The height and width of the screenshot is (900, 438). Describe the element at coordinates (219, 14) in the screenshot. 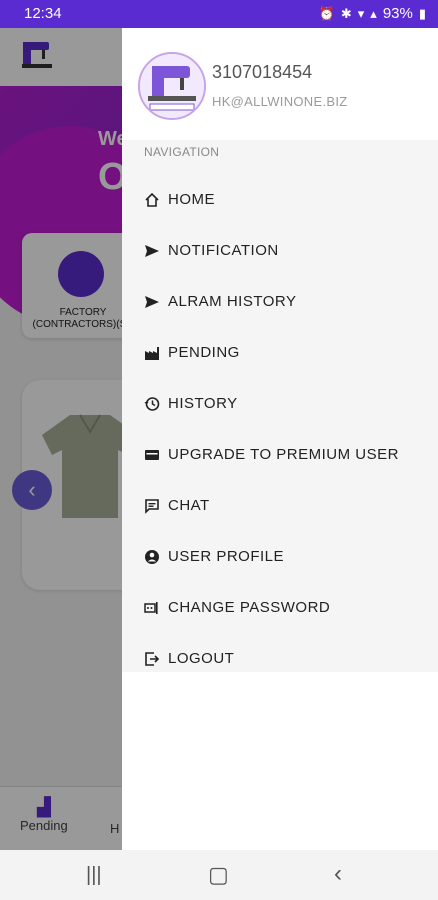

I see `status-bar: 12:34 ⏰ ✱ ▾ ▴ 93% ▮` at that location.